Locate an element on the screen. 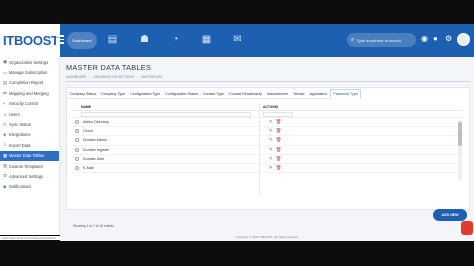 The image size is (474, 266). row-name: Domain Admin is located at coordinates (95, 140).